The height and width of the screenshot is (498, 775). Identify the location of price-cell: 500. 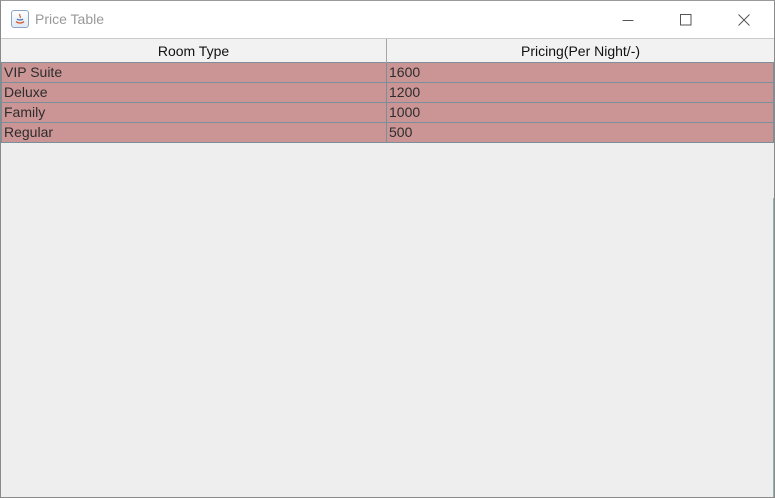
(580, 132).